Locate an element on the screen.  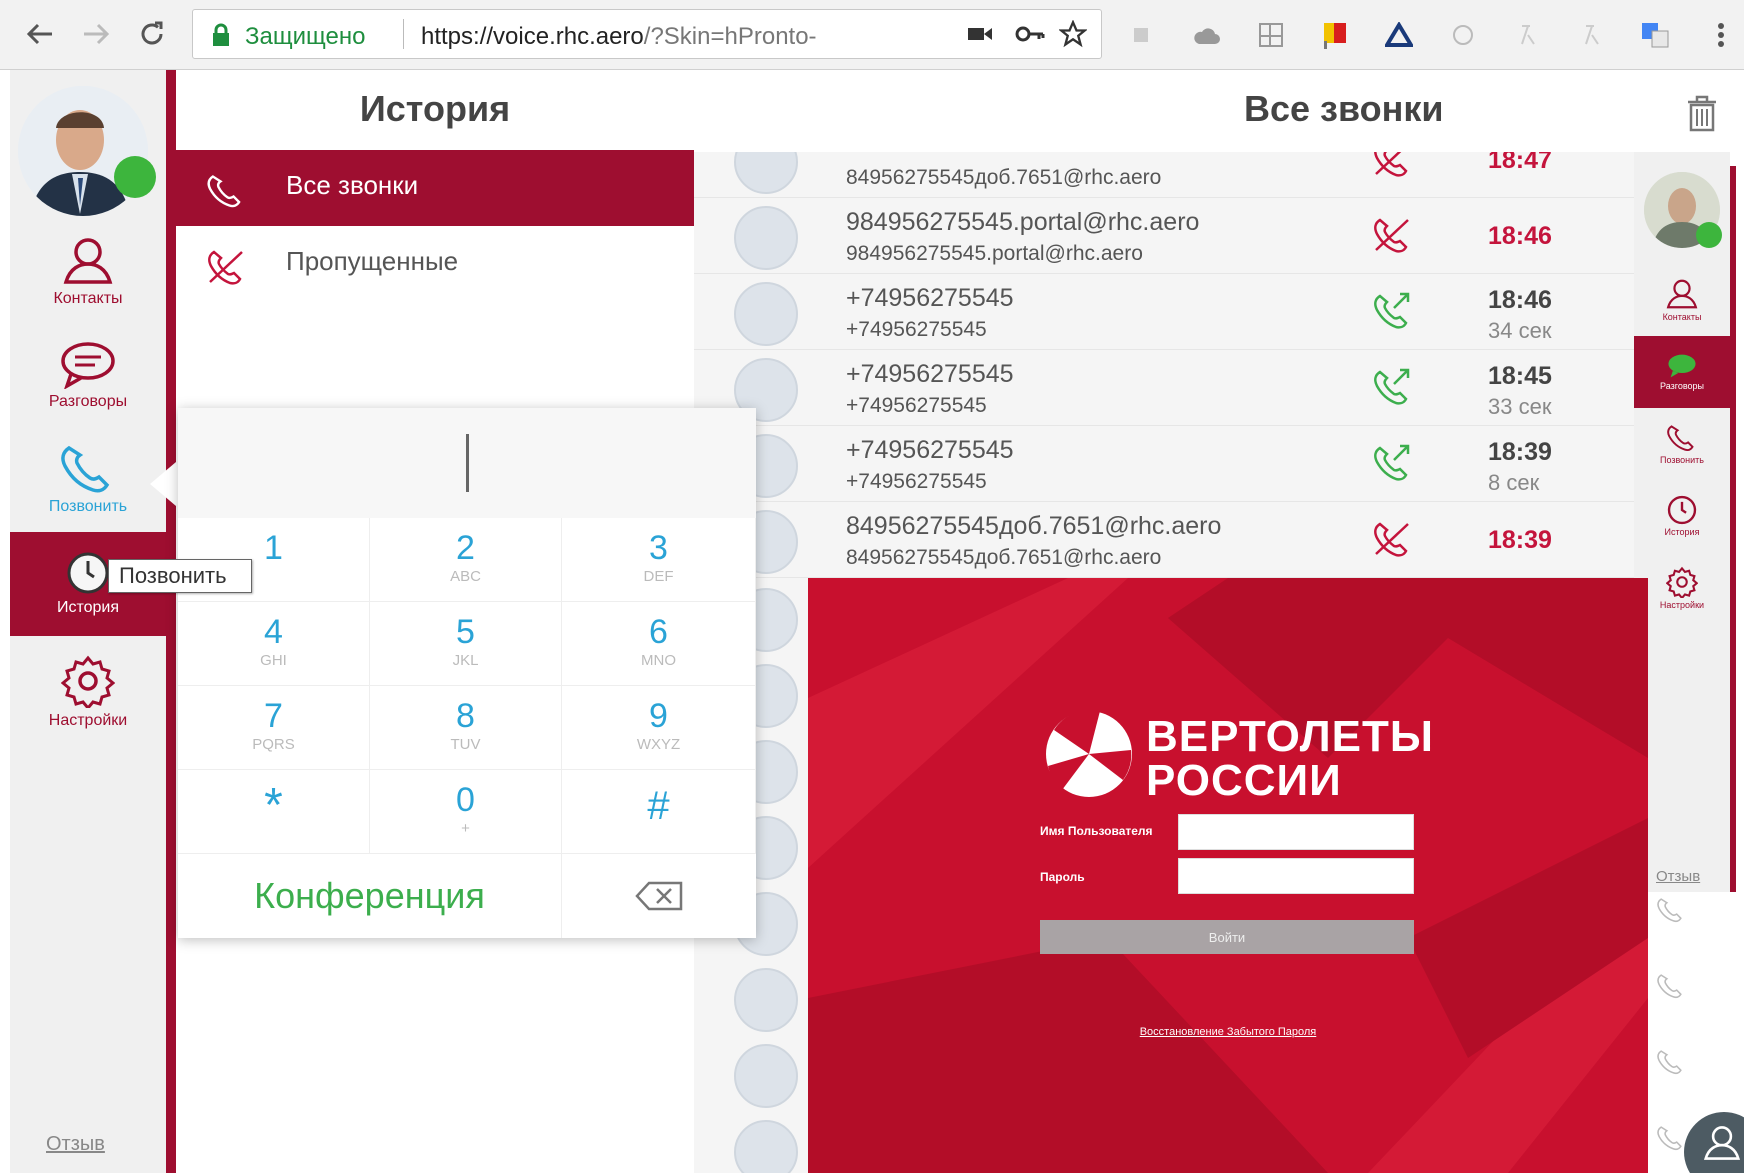
flag-icon is located at coordinates (1335, 35).